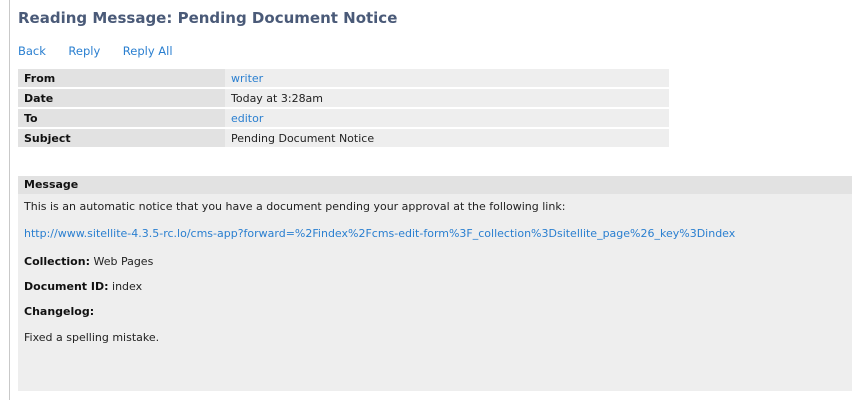 The width and height of the screenshot is (854, 400). I want to click on document-id-label: Document ID:, so click(66, 286).